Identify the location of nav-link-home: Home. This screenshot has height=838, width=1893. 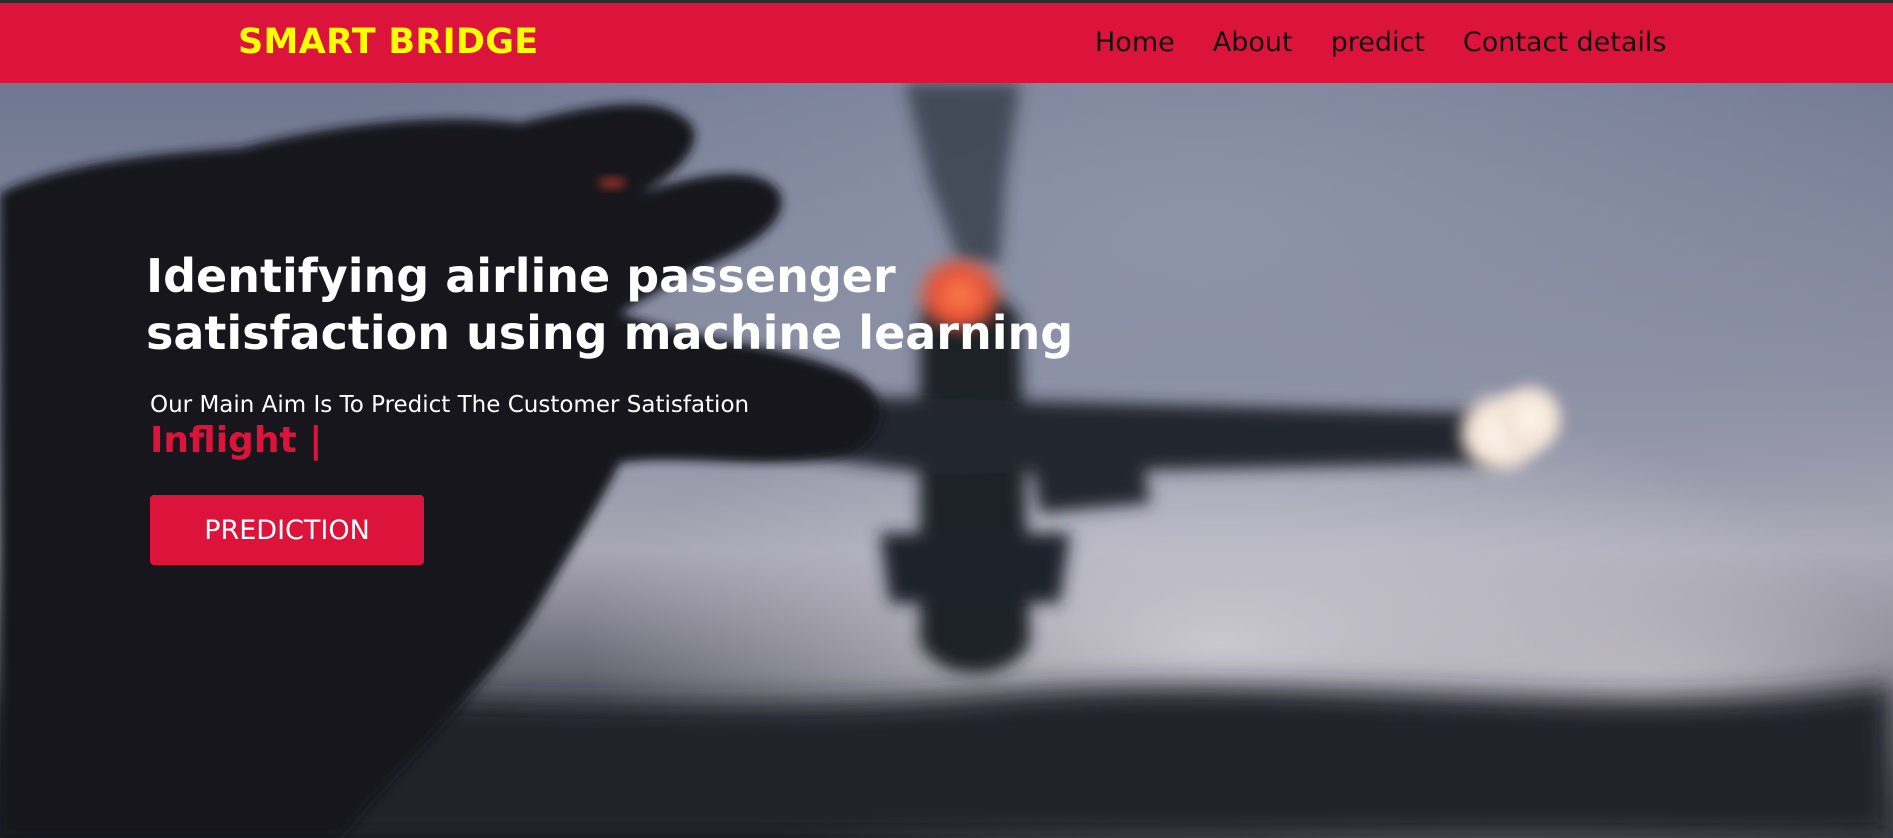
(1135, 42).